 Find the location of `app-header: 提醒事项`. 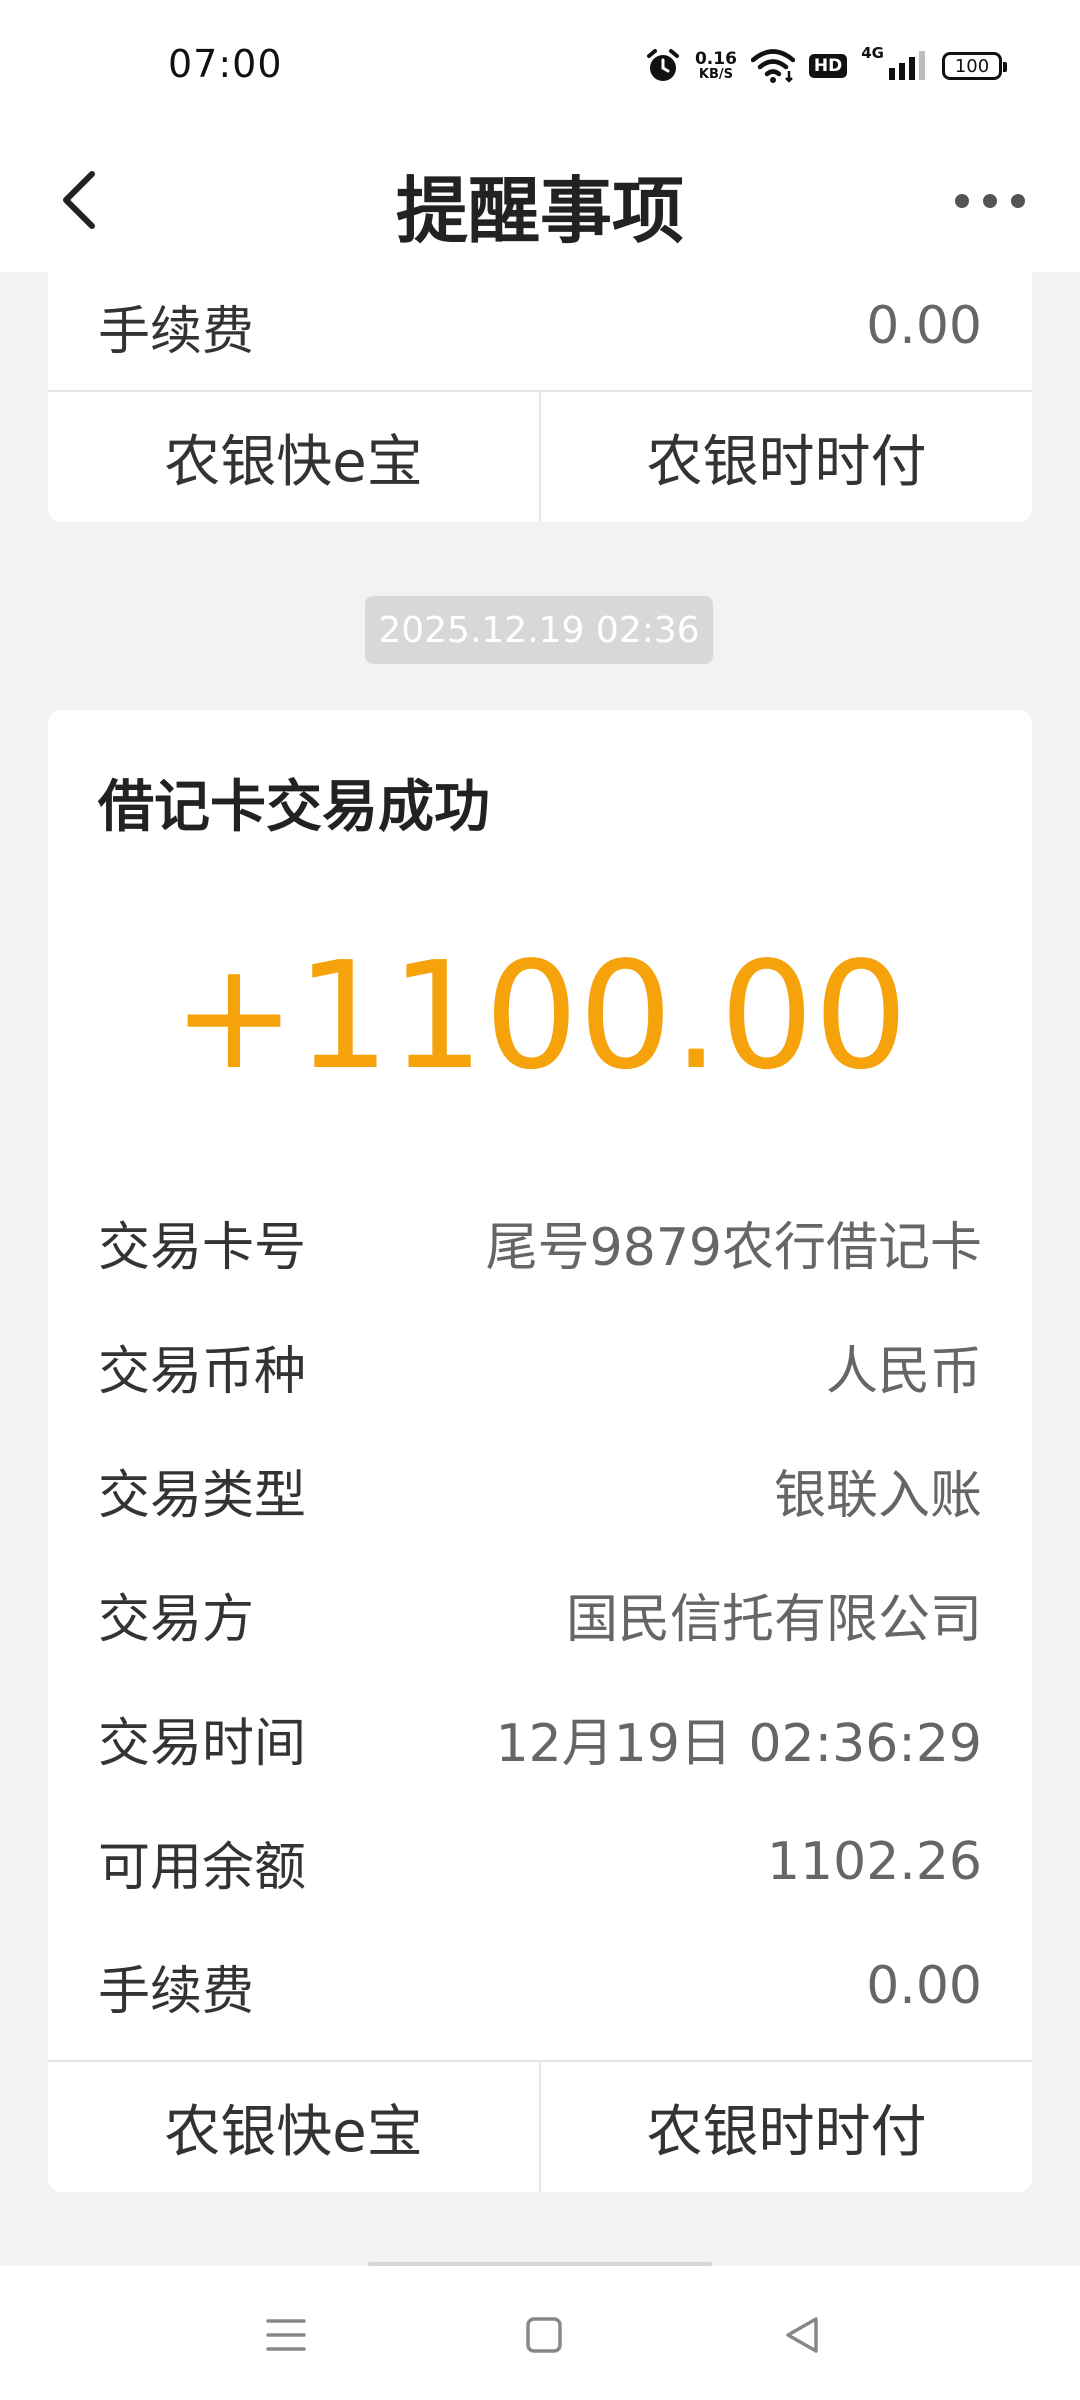

app-header: 提醒事项 is located at coordinates (540, 201).